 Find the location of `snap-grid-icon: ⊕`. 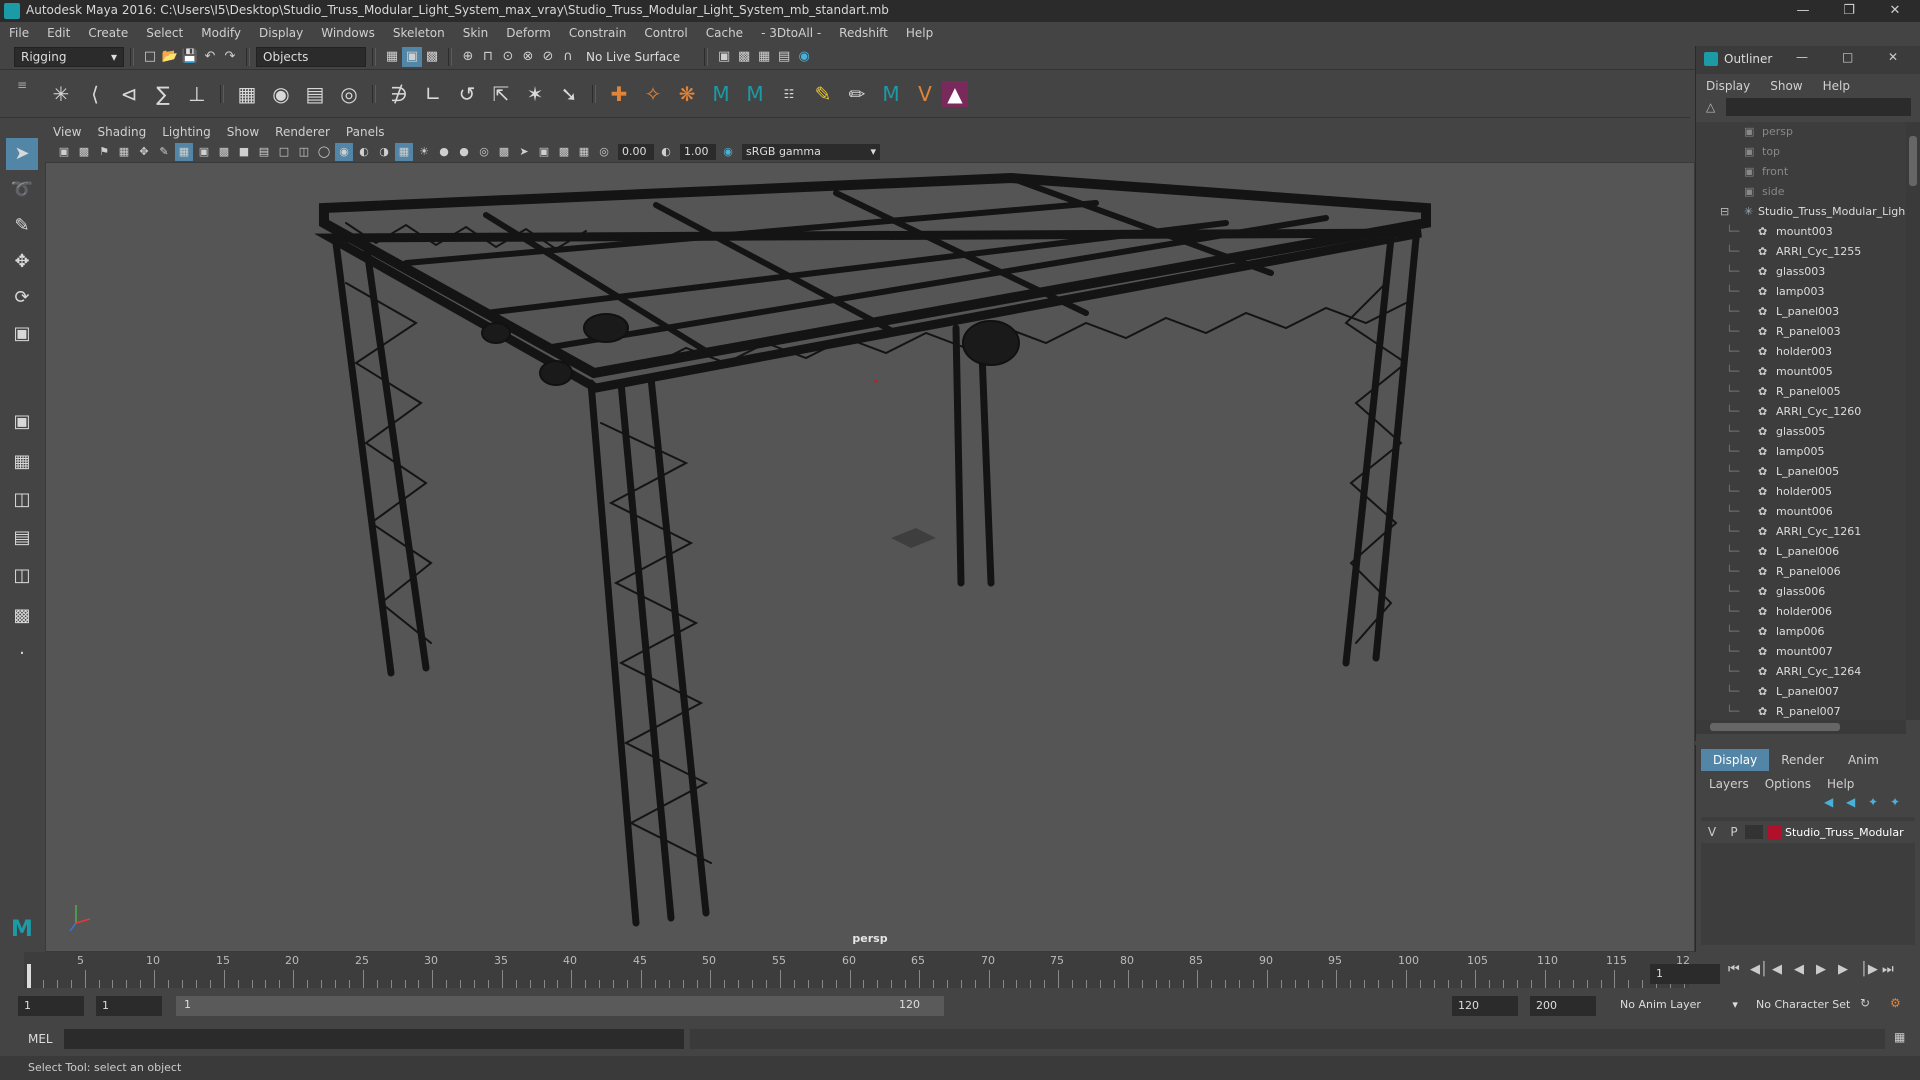

snap-grid-icon: ⊕ is located at coordinates (468, 57).